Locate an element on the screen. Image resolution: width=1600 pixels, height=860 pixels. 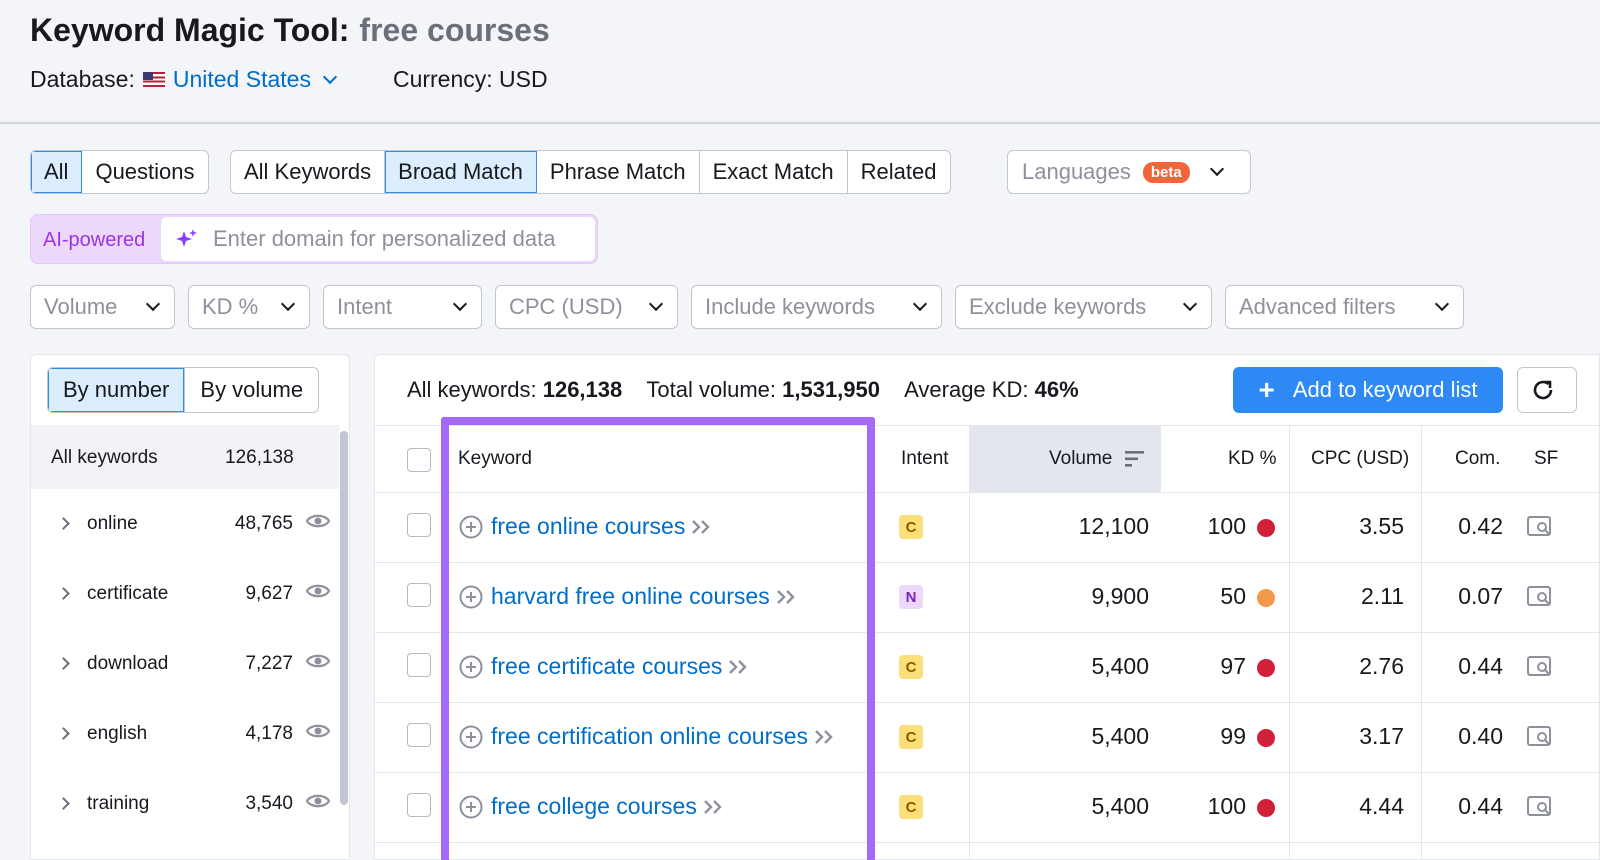
volume-value: 5,400 is located at coordinates (1120, 666).